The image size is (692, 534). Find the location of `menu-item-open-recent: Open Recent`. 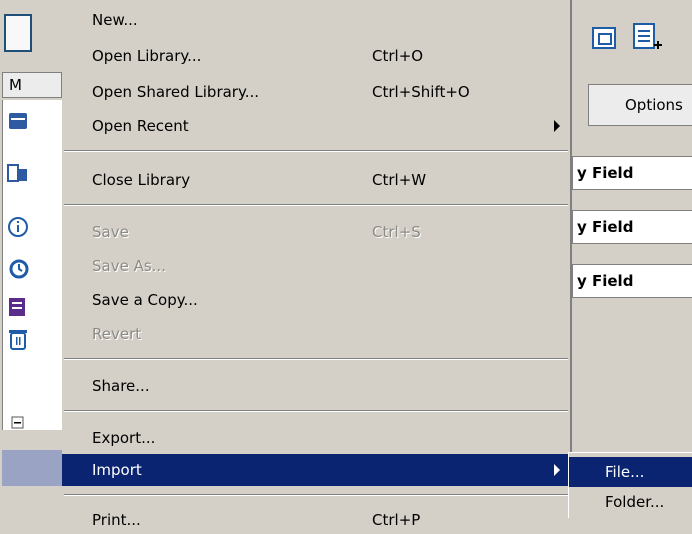

menu-item-open-recent: Open Recent is located at coordinates (316, 126).